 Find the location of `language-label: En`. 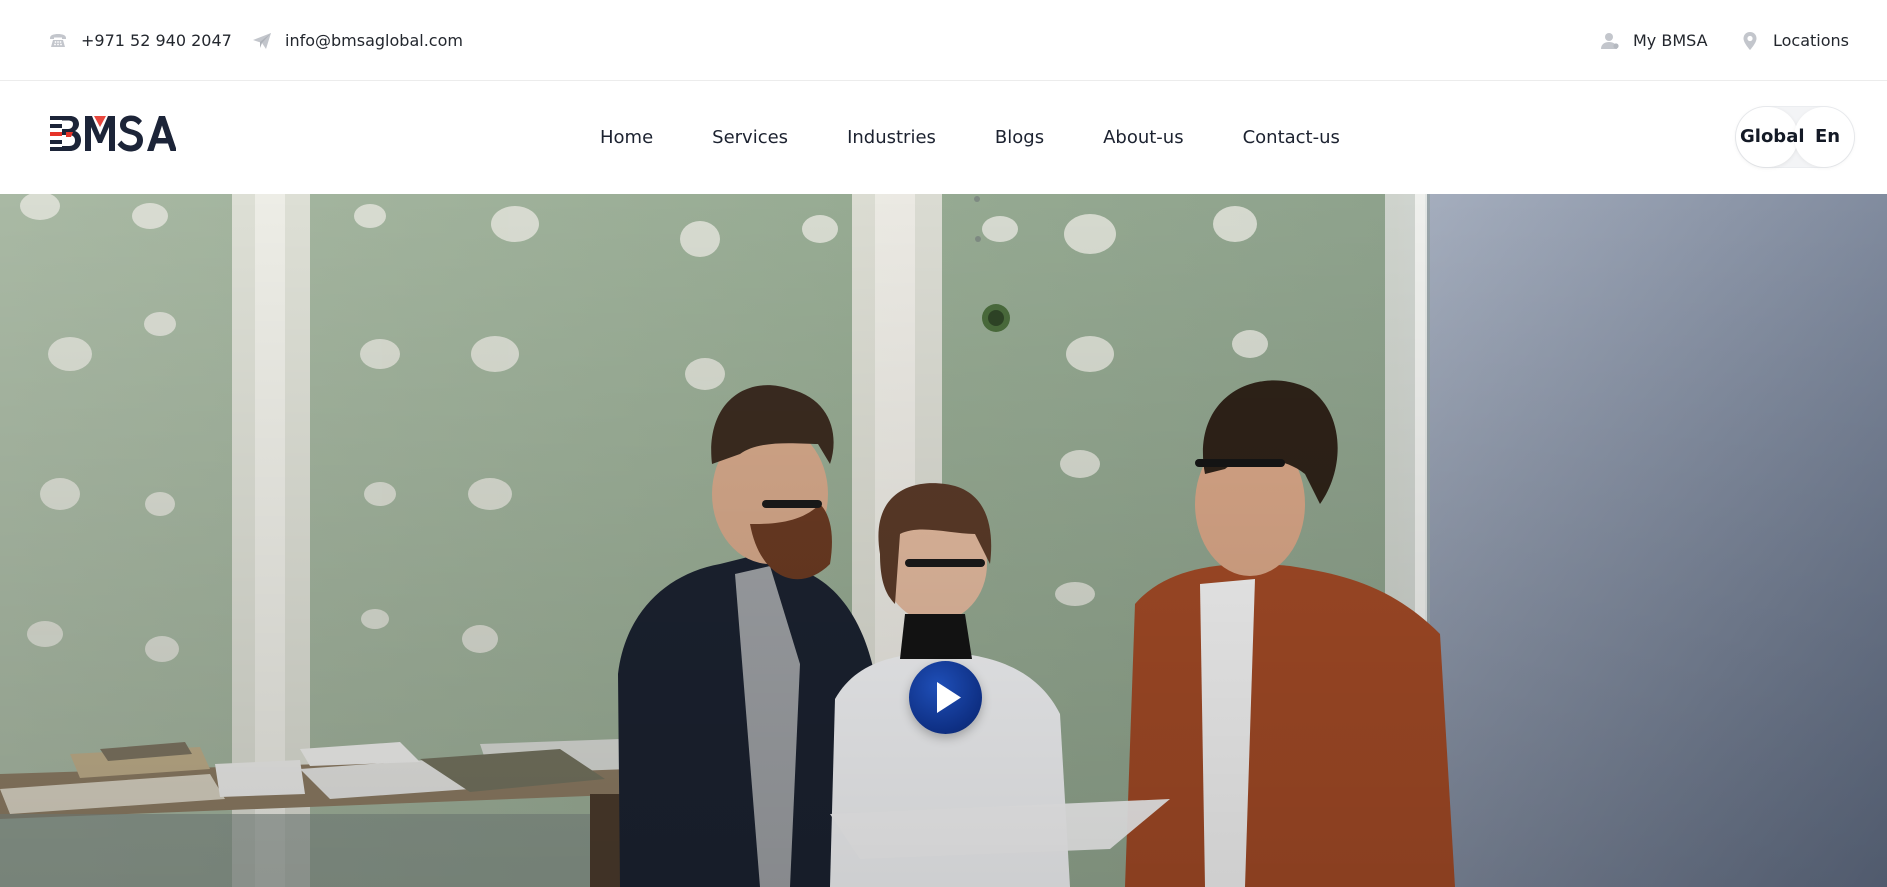

language-label: En is located at coordinates (1827, 137).